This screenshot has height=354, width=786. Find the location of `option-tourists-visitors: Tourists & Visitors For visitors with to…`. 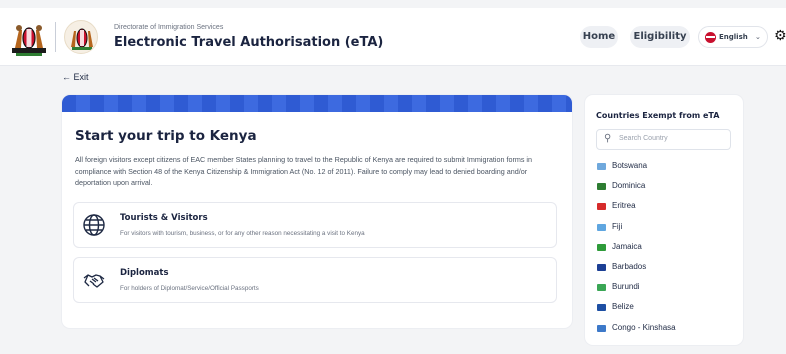

option-tourists-visitors: Tourists & Visitors For visitors with to… is located at coordinates (315, 225).